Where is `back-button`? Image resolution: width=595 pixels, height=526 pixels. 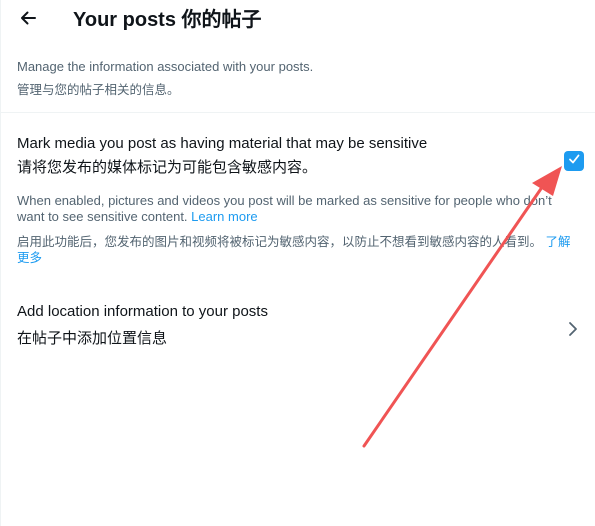 back-button is located at coordinates (28, 20).